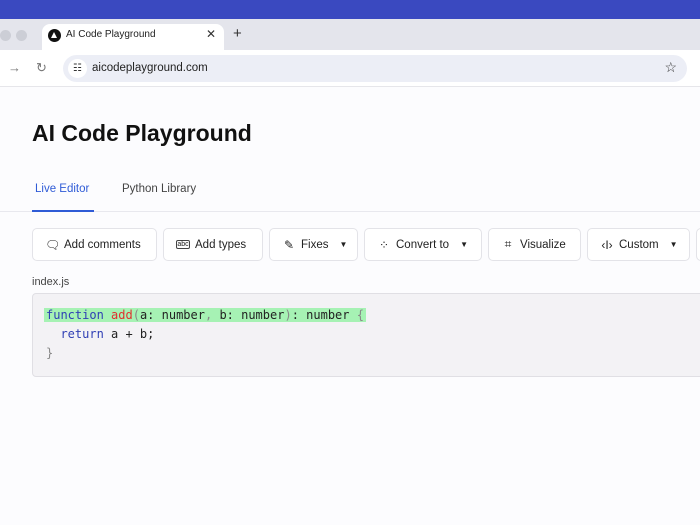 The height and width of the screenshot is (525, 700). Describe the element at coordinates (221, 244) in the screenshot. I see `button-label: Add types` at that location.